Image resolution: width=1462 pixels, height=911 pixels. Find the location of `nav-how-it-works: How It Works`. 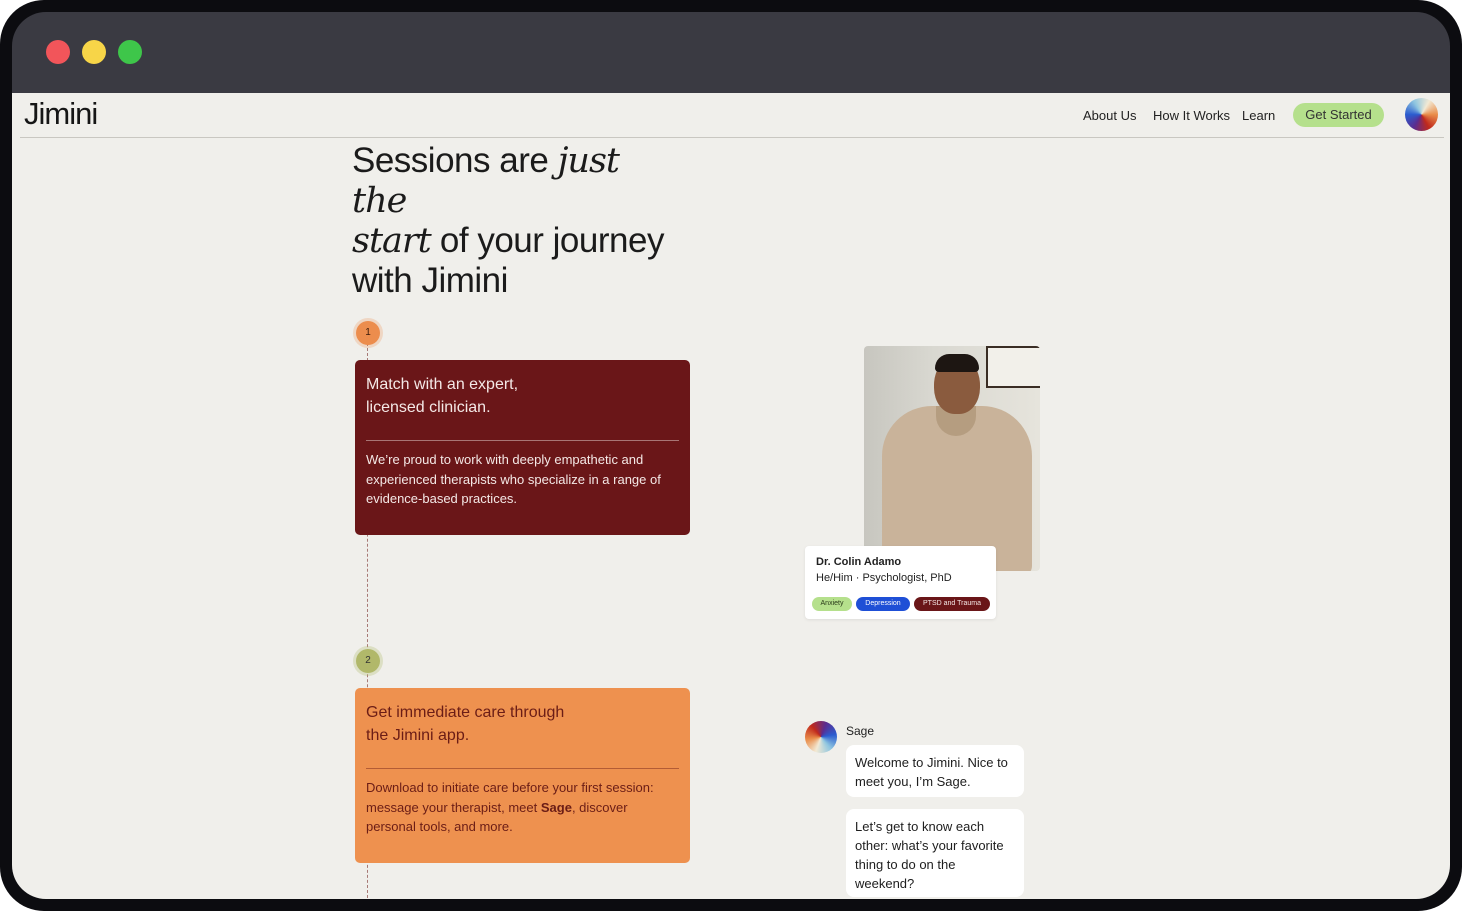

nav-how-it-works: How It Works is located at coordinates (1191, 115).